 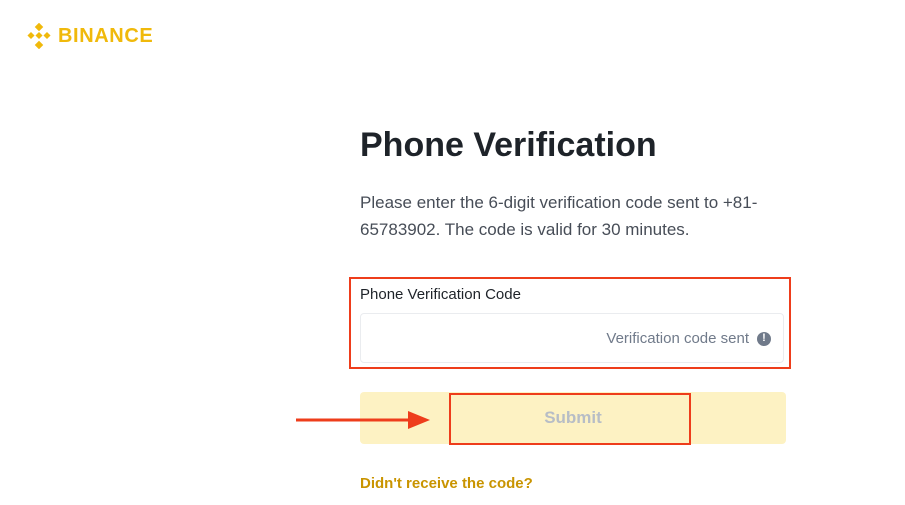 What do you see at coordinates (483, 339) in the screenshot?
I see `verification-code-input` at bounding box center [483, 339].